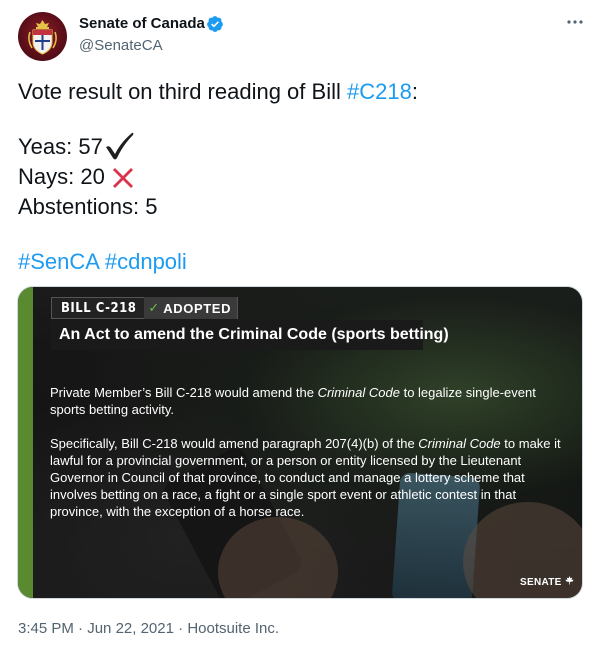 The height and width of the screenshot is (651, 599). Describe the element at coordinates (130, 628) in the screenshot. I see `tweet-date: Jun 22, 2021` at that location.